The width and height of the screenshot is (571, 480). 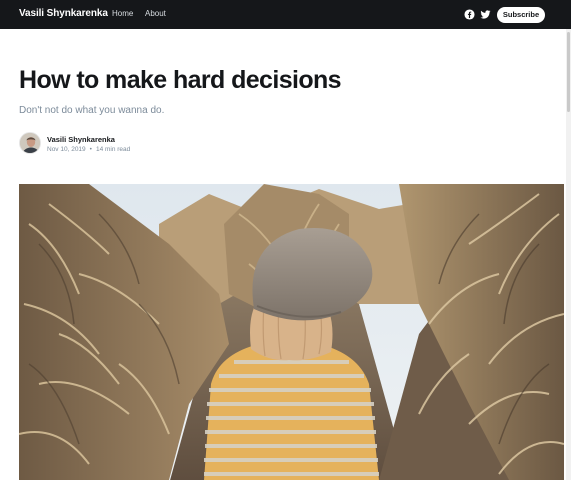 I want to click on subscribe-button: Subscribe, so click(x=521, y=15).